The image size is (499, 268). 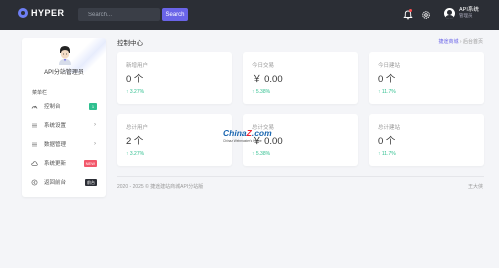 What do you see at coordinates (426, 15) in the screenshot?
I see `gear-icon` at bounding box center [426, 15].